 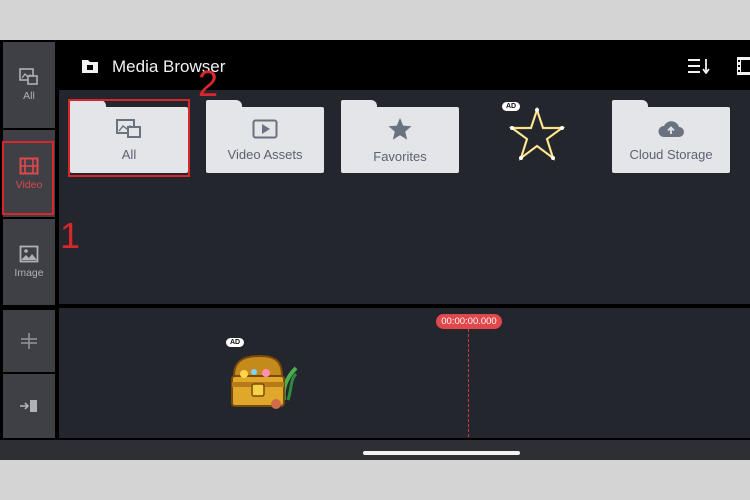 I want to click on import-icon, so click(x=28, y=406).